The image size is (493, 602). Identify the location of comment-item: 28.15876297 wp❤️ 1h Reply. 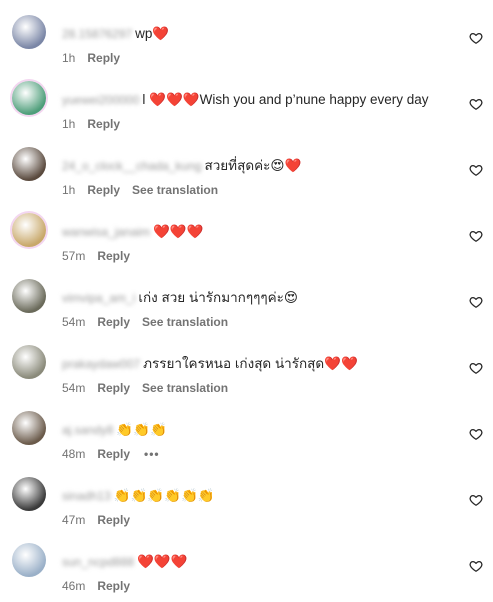
(246, 38).